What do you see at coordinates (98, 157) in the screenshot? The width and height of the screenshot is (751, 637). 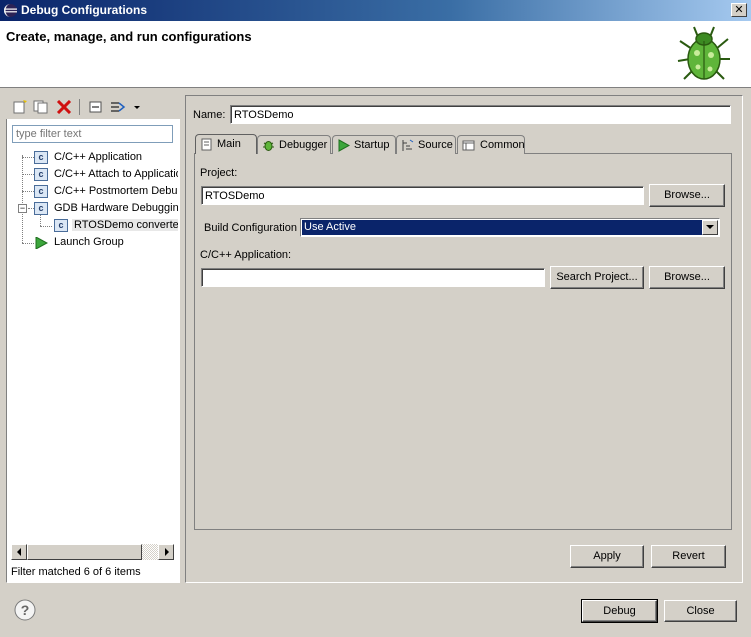 I see `tree-item-label: C/C++ Application` at bounding box center [98, 157].